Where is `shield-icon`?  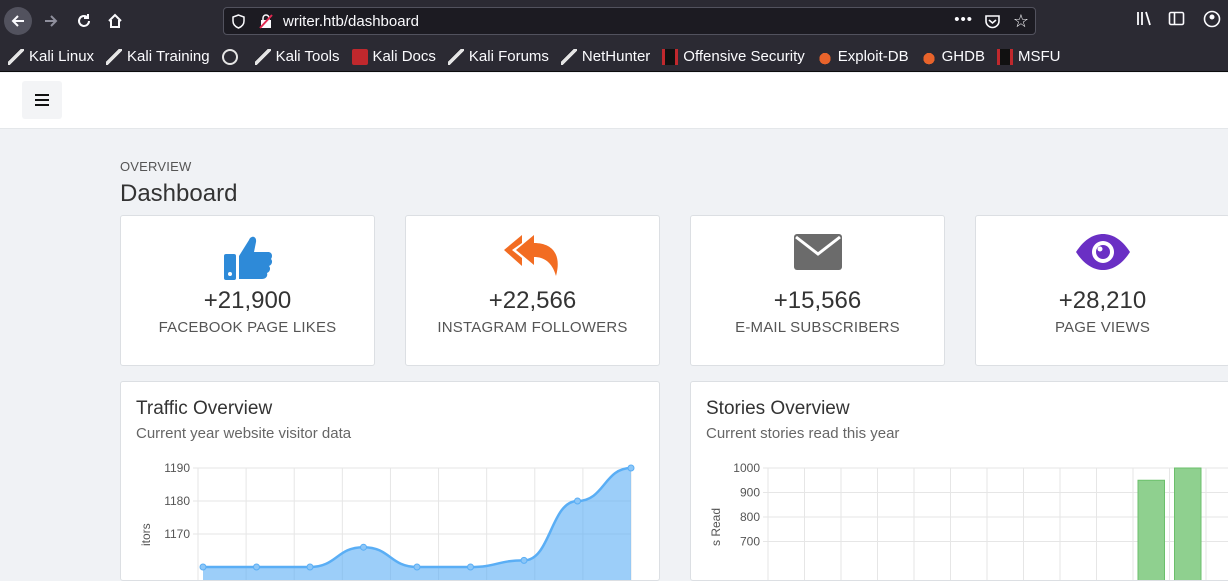 shield-icon is located at coordinates (238, 21).